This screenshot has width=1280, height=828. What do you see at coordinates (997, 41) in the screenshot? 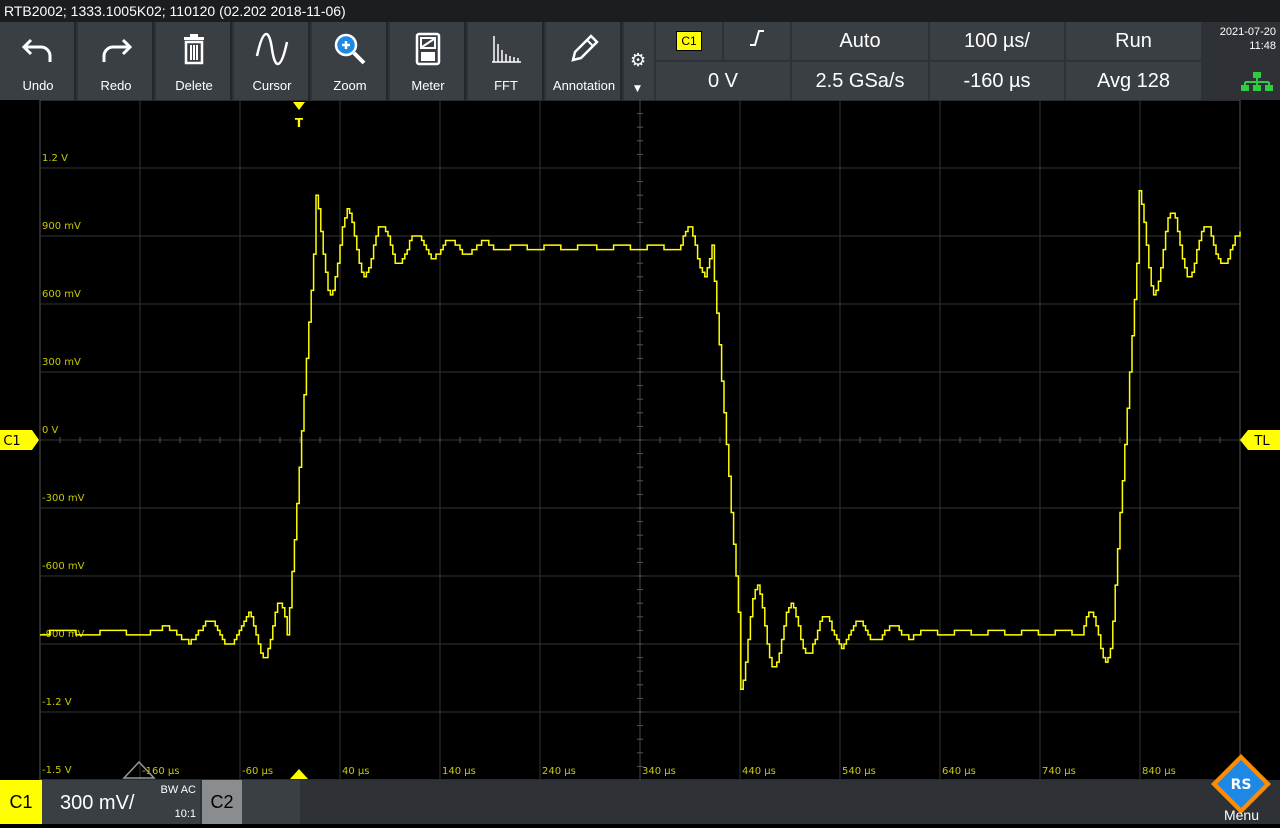
I see `timebase: 100 µs/` at bounding box center [997, 41].